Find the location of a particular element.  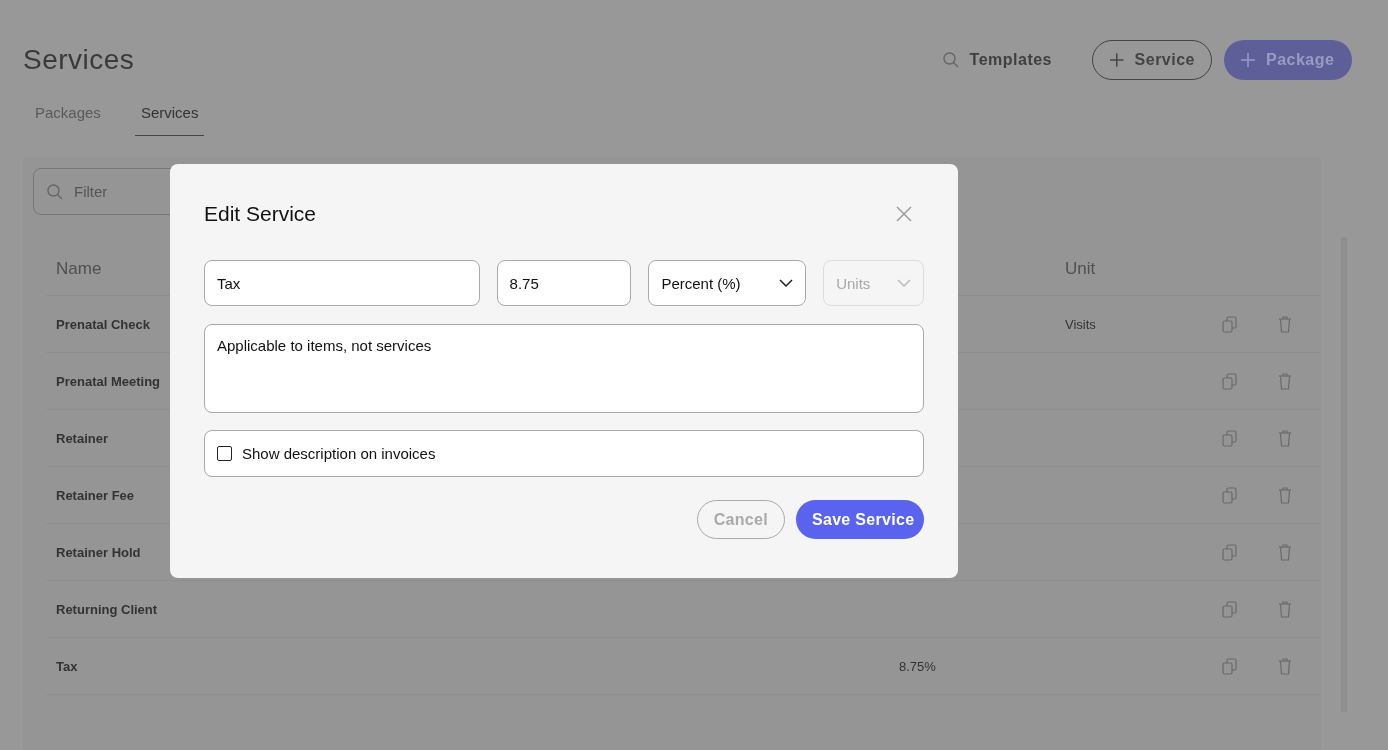

close-button is located at coordinates (904, 214).